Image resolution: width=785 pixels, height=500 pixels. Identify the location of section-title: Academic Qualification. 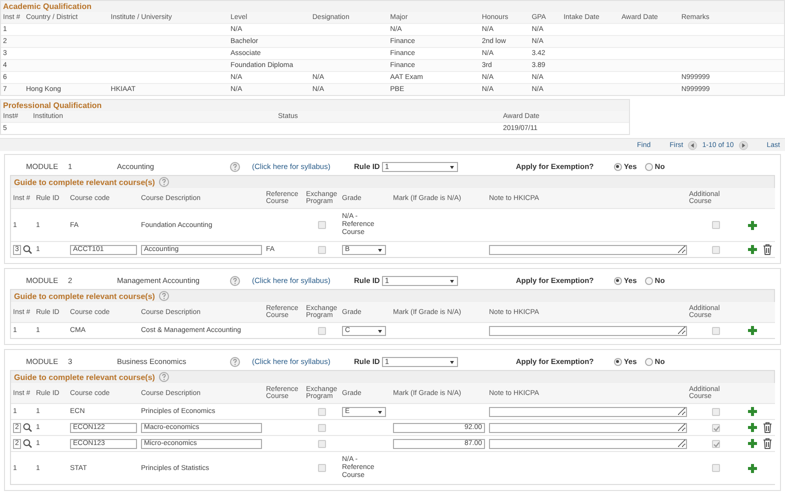
(392, 6).